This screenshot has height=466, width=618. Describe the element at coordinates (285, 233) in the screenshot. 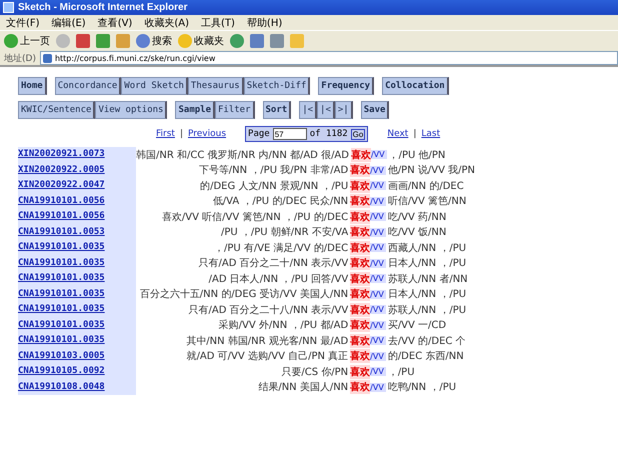

I see `left-context: /PU ，/PU 朝鲜/NR 不安/VA` at that location.